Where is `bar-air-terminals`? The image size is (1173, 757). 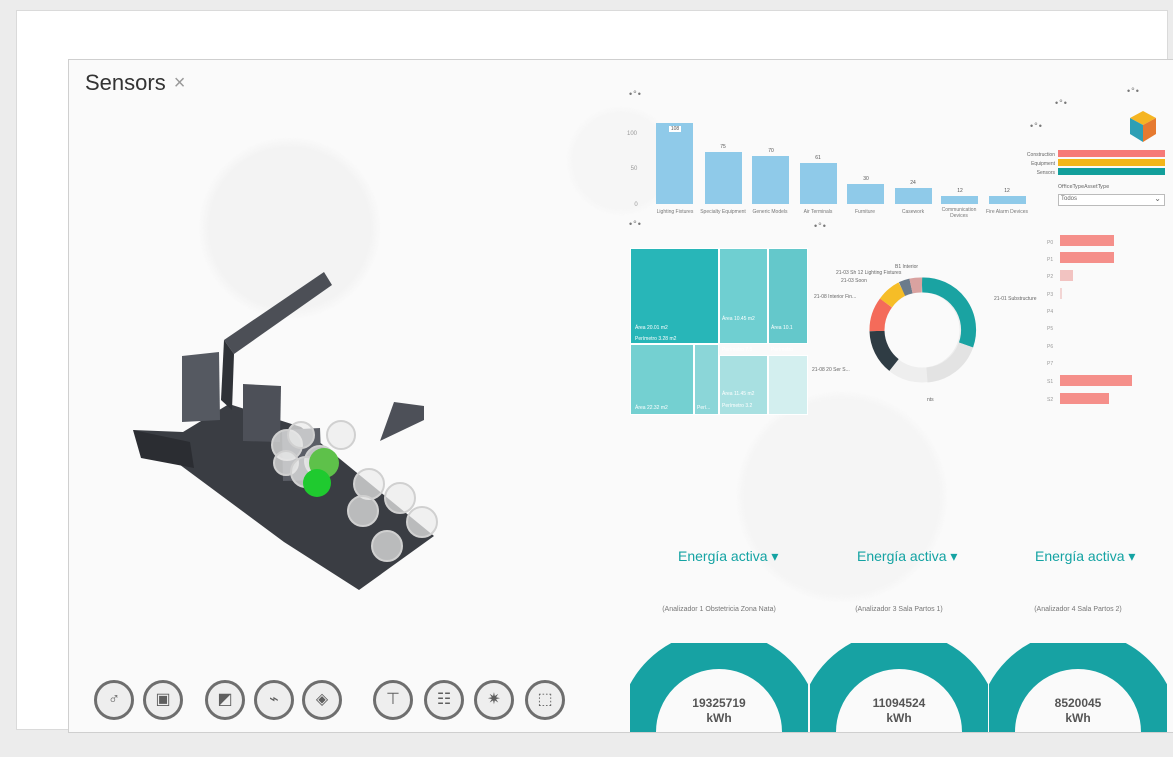 bar-air-terminals is located at coordinates (818, 183).